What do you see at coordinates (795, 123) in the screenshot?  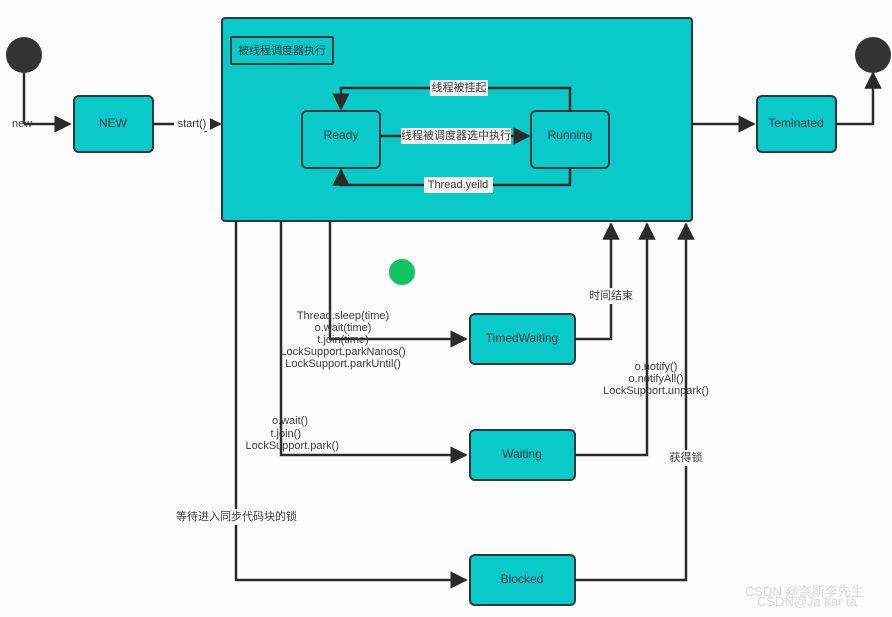 I see `node-terminated-label: Teminated` at bounding box center [795, 123].